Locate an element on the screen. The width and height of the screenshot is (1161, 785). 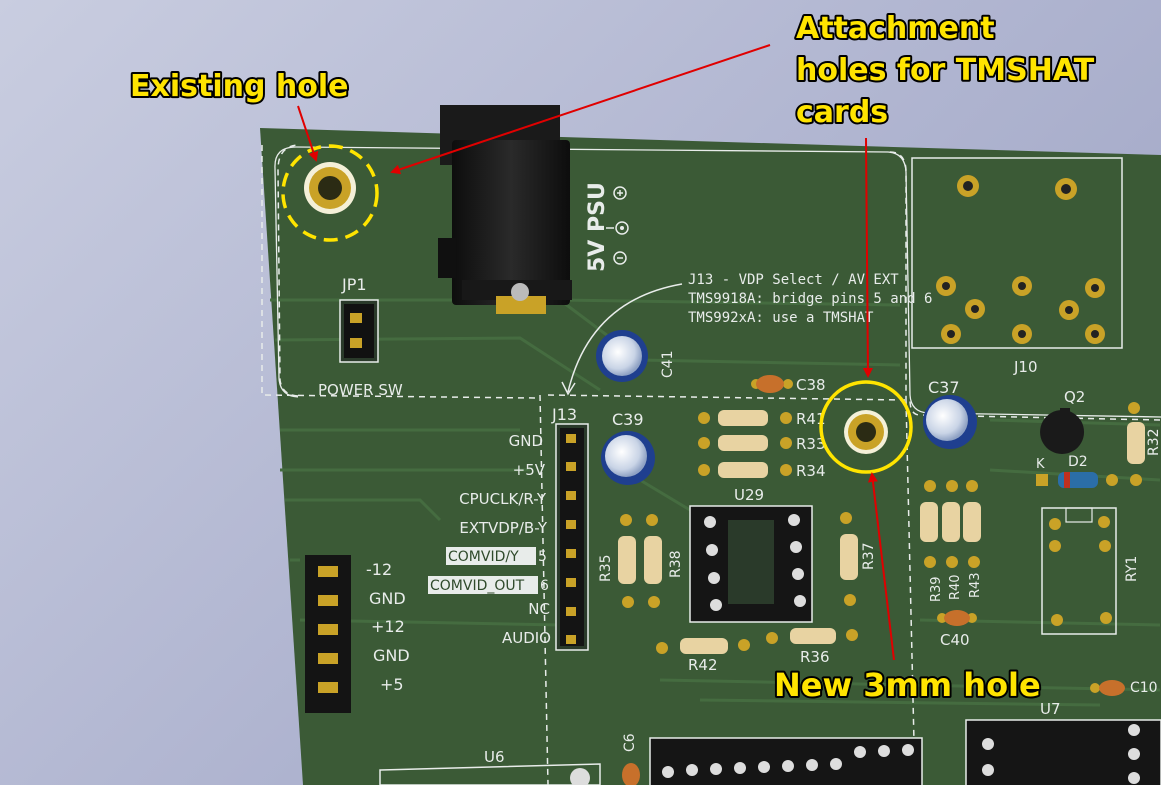
svg-text: RY1 is located at coordinates (1132, 569).